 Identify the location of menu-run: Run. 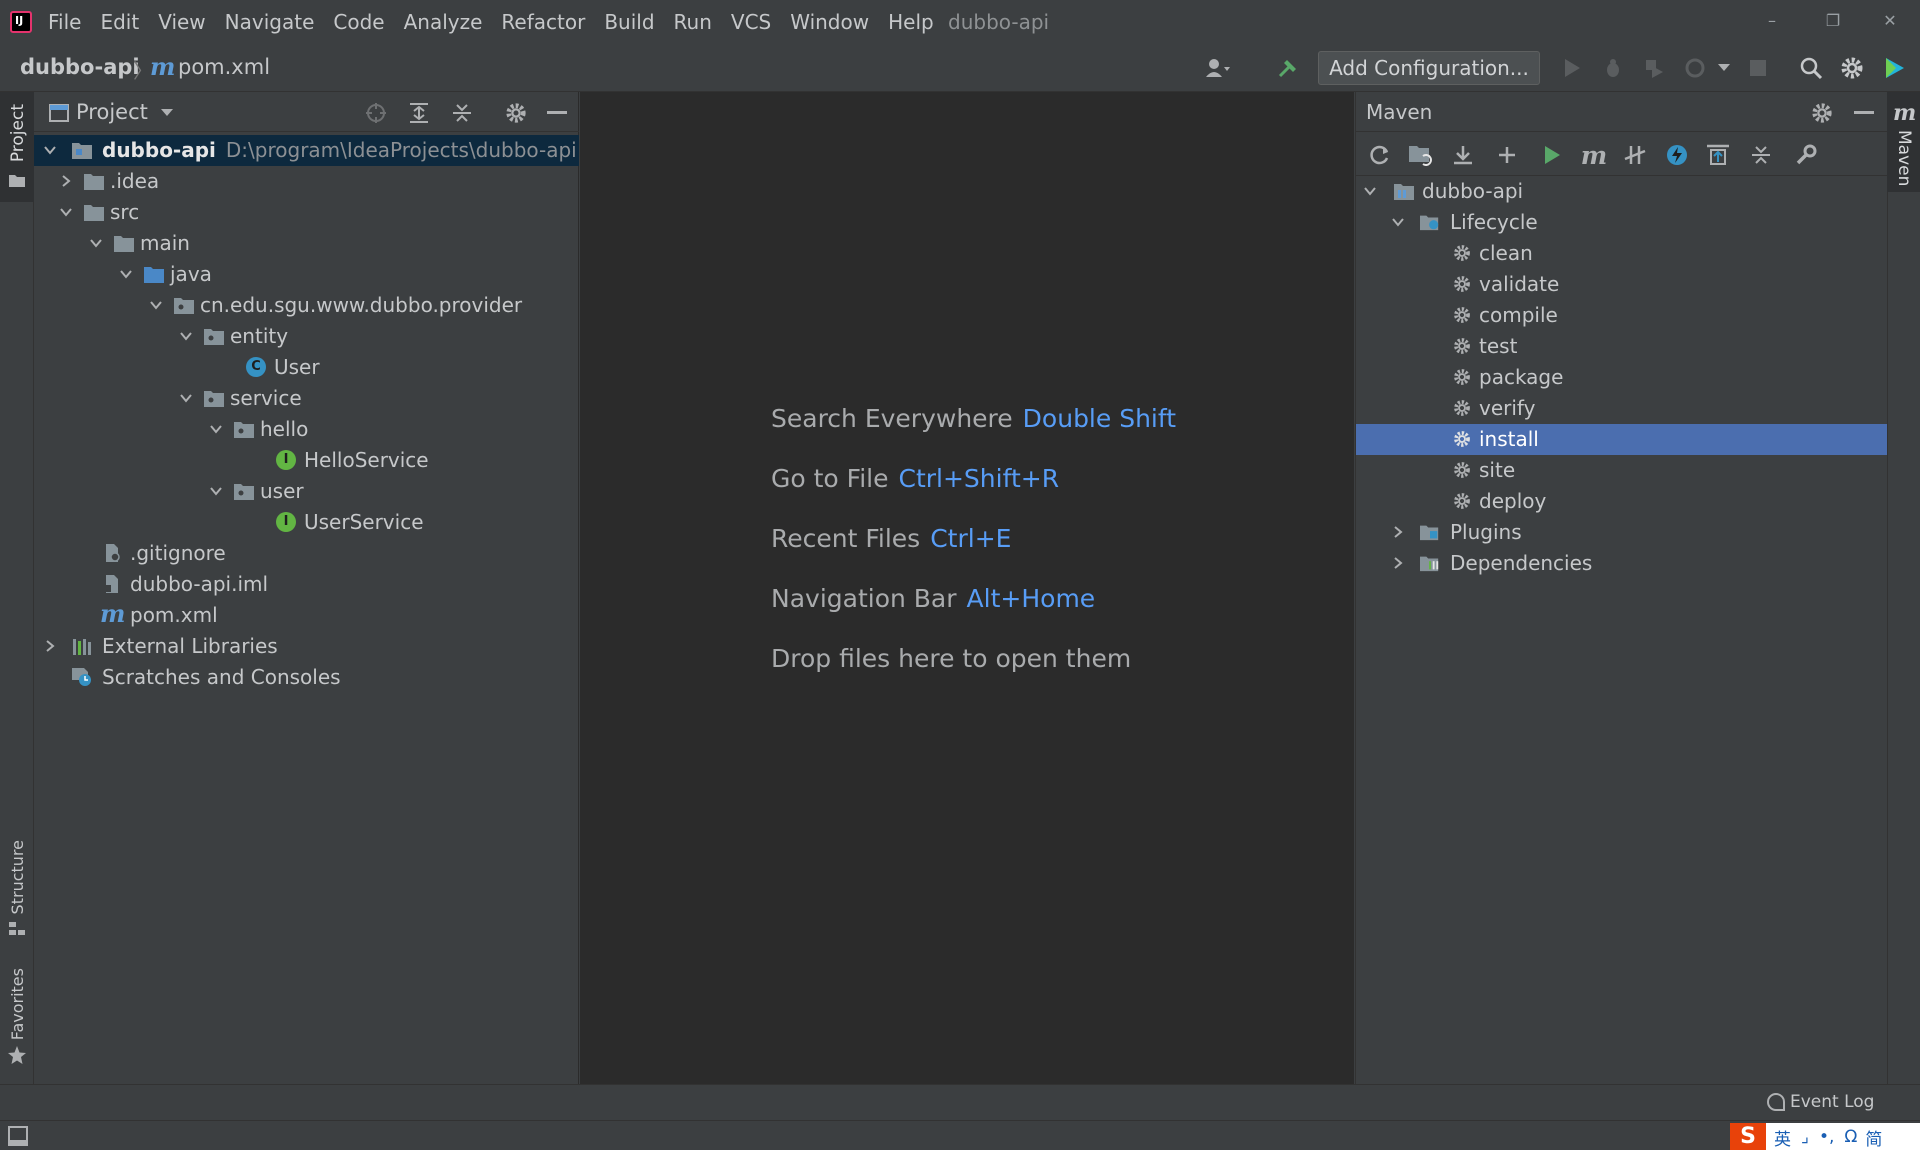
(693, 22).